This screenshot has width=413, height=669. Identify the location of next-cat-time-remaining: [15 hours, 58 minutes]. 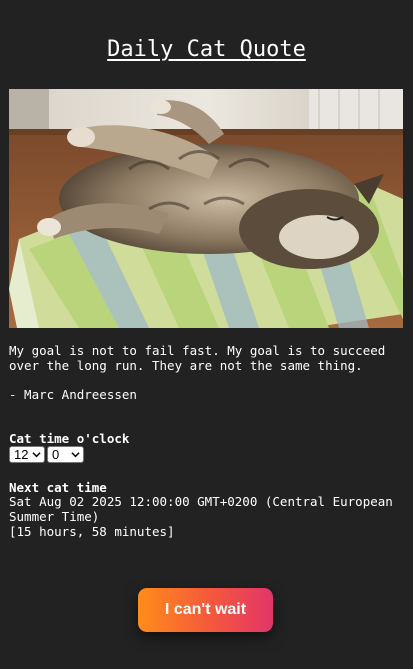
(92, 531).